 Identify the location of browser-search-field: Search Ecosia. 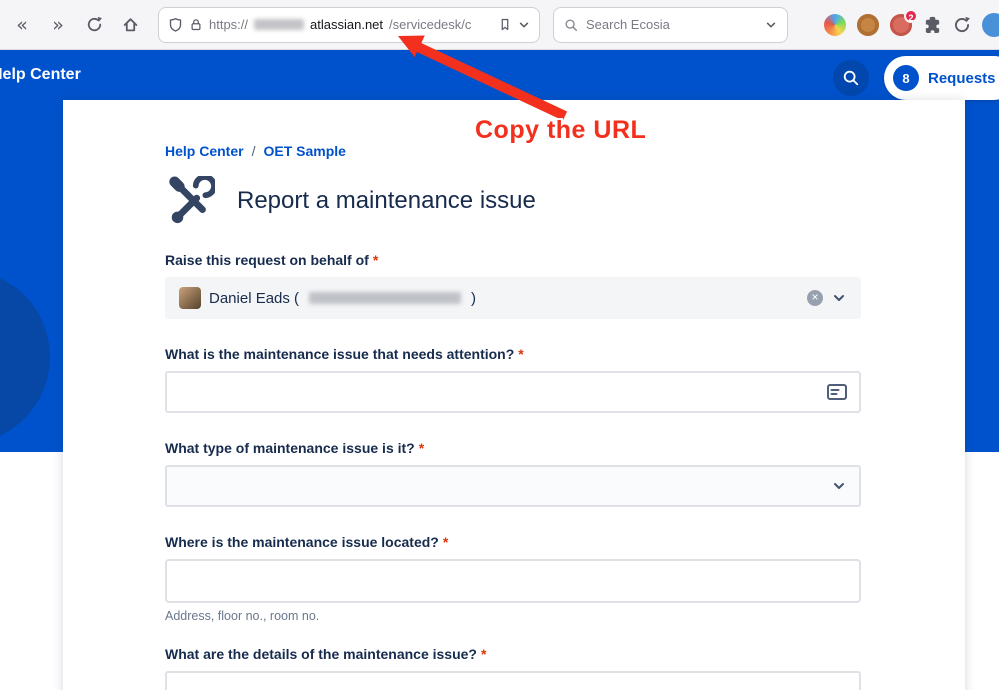
(670, 24).